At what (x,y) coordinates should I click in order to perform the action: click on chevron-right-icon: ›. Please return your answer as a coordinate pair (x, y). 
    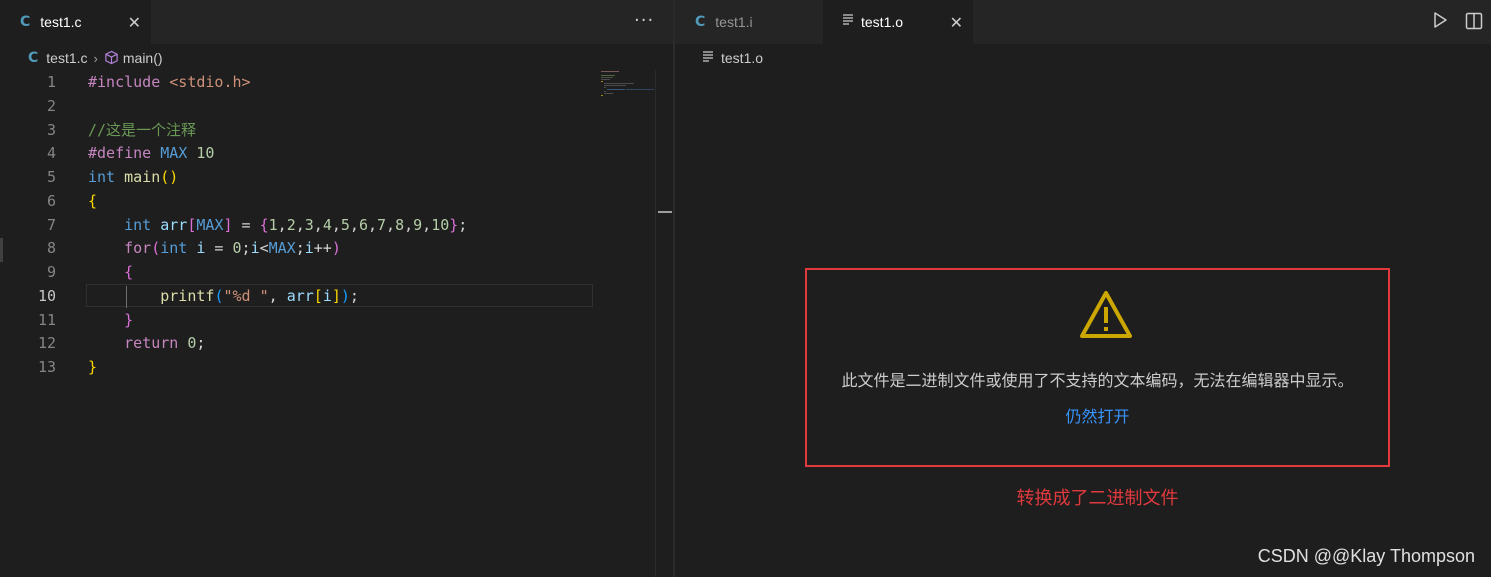
    Looking at the image, I should click on (95, 58).